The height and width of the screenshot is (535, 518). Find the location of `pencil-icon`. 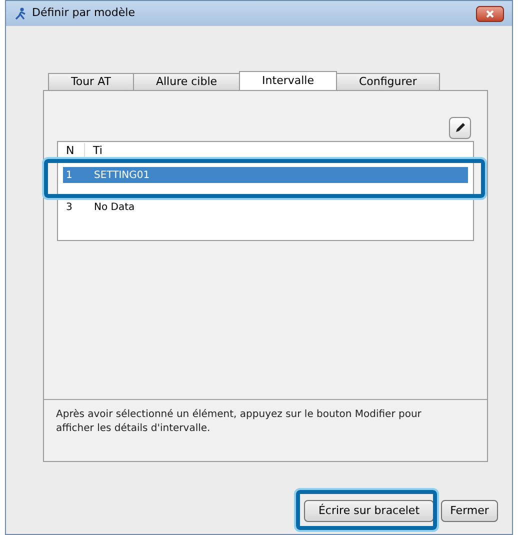

pencil-icon is located at coordinates (460, 128).